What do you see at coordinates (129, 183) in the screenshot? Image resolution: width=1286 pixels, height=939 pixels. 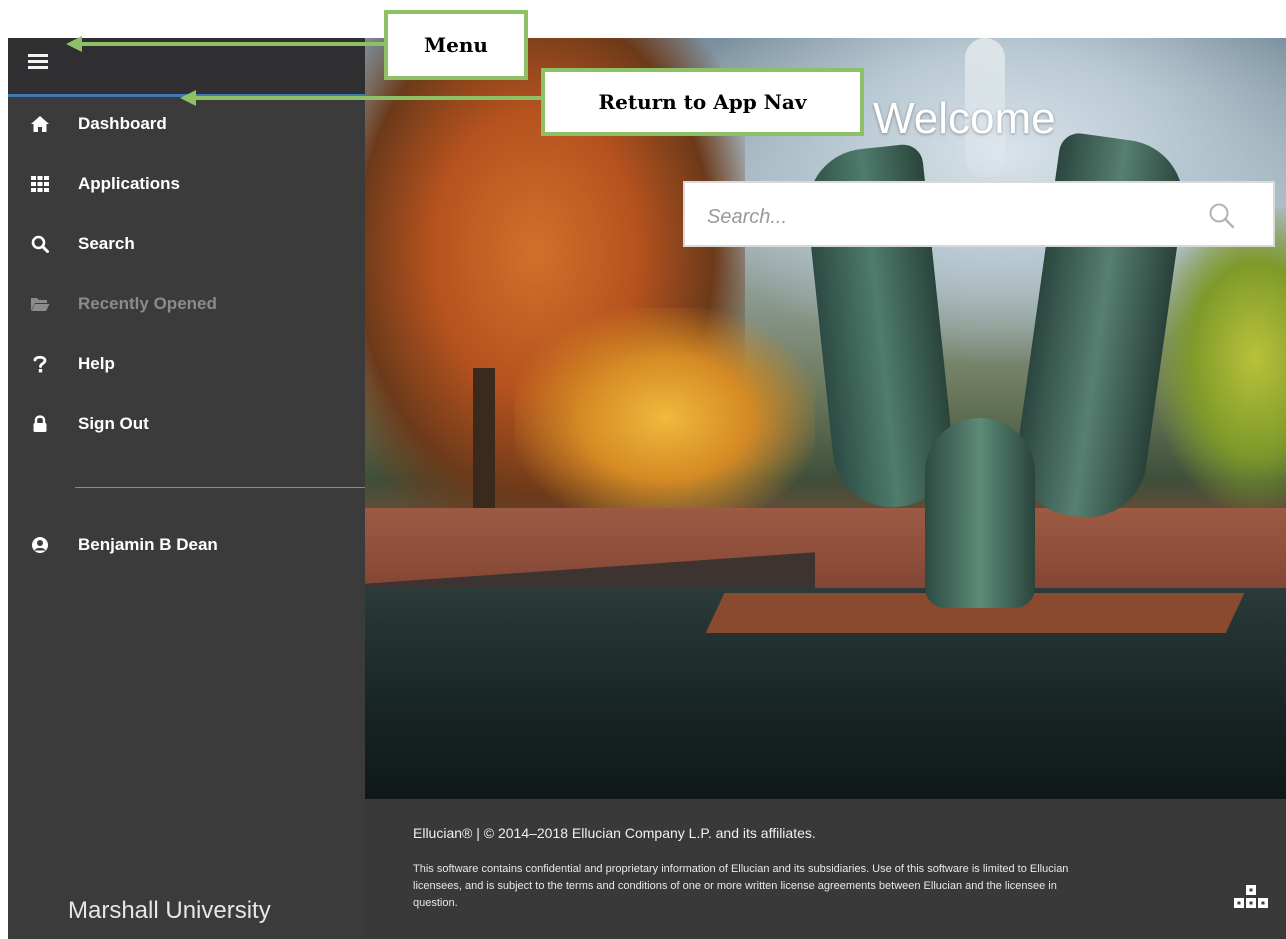 I see `sidebar-item-label: Applications` at bounding box center [129, 183].